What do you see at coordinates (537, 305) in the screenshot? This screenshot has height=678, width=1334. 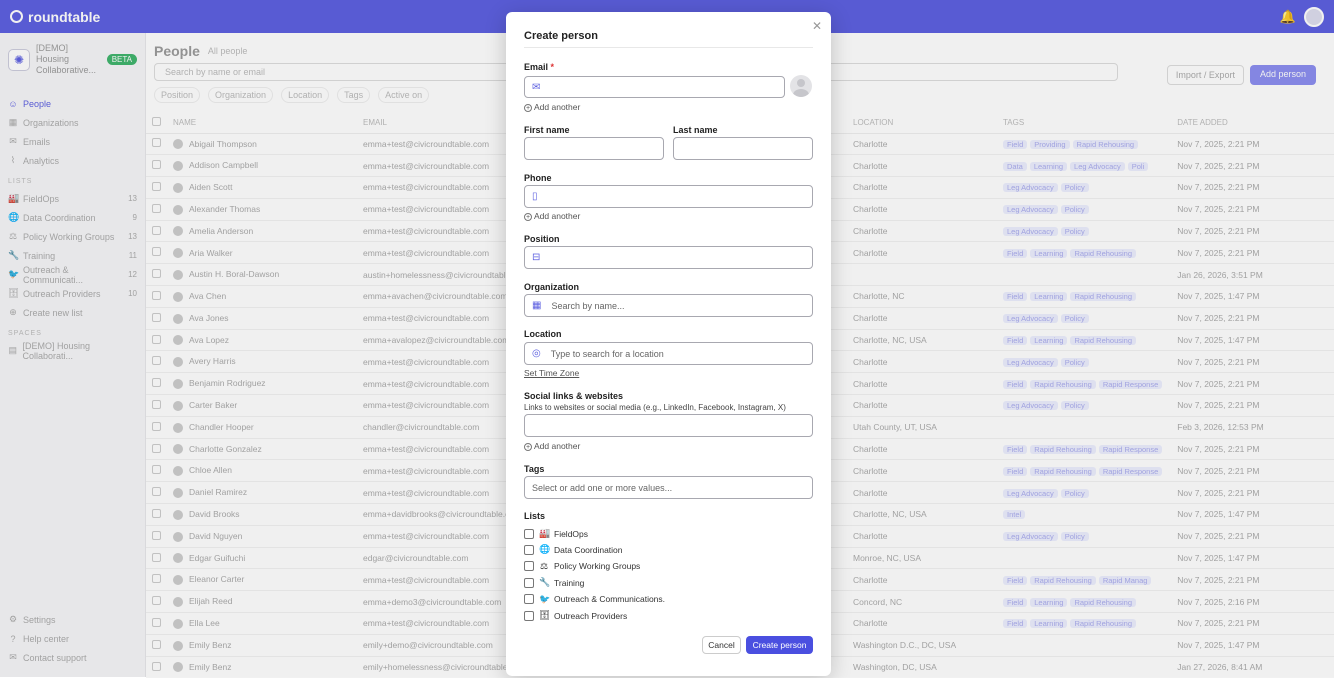 I see `building-icon: ▦` at bounding box center [537, 305].